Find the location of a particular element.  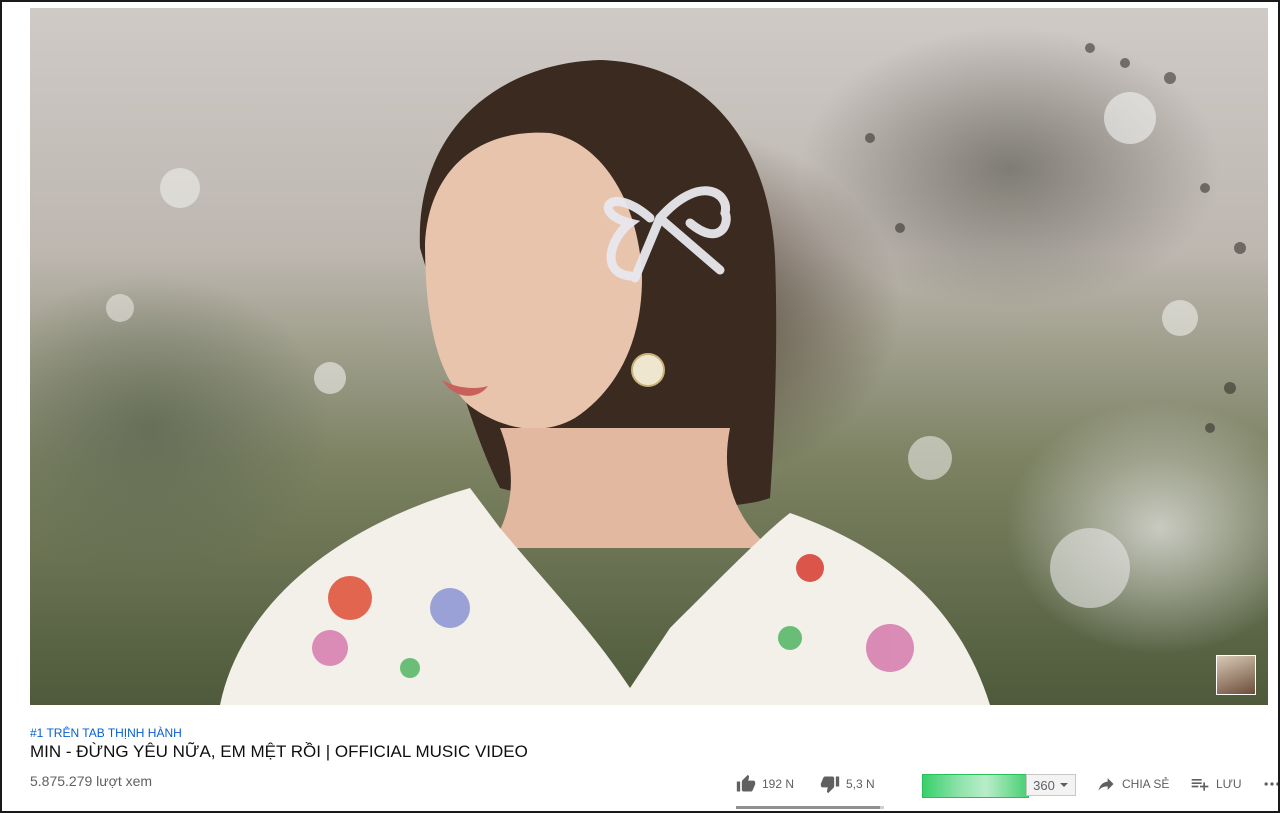

share-button: CHIA SẺ is located at coordinates (1132, 784).